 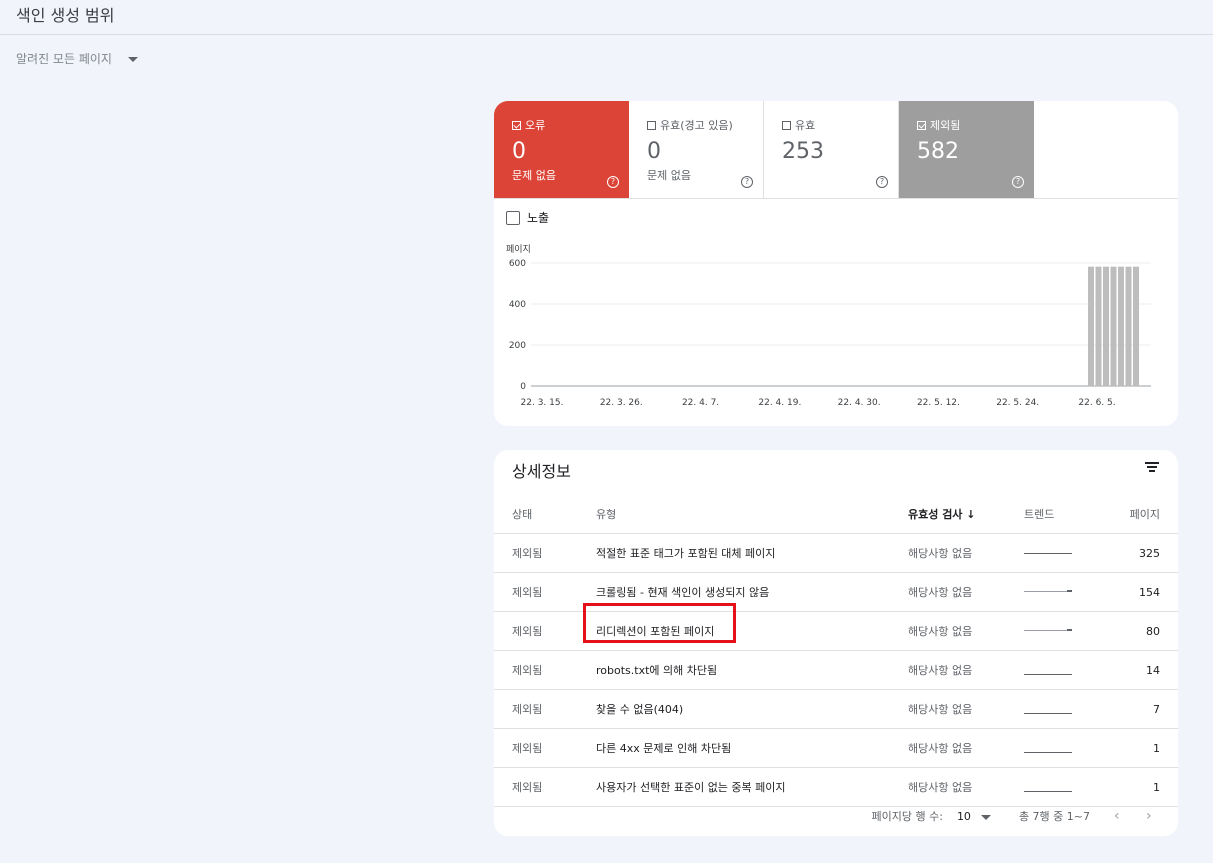 I want to click on x-tick-label: 22. 4. 7., so click(x=700, y=403).